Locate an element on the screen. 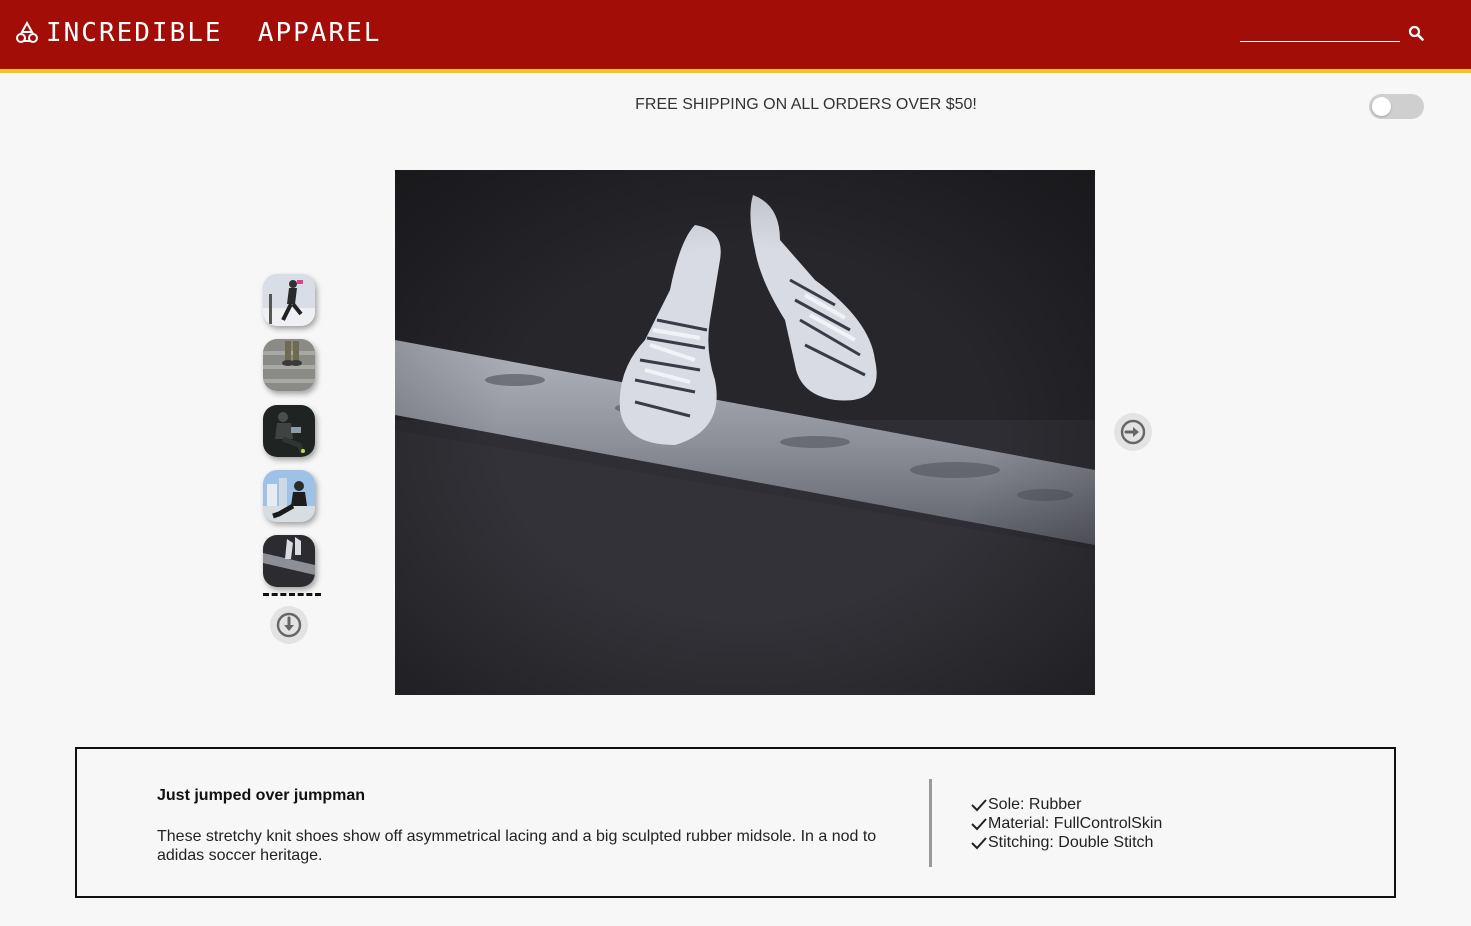 This screenshot has height=926, width=1471. feature-text: Stitching: Double Stitch is located at coordinates (1071, 842).